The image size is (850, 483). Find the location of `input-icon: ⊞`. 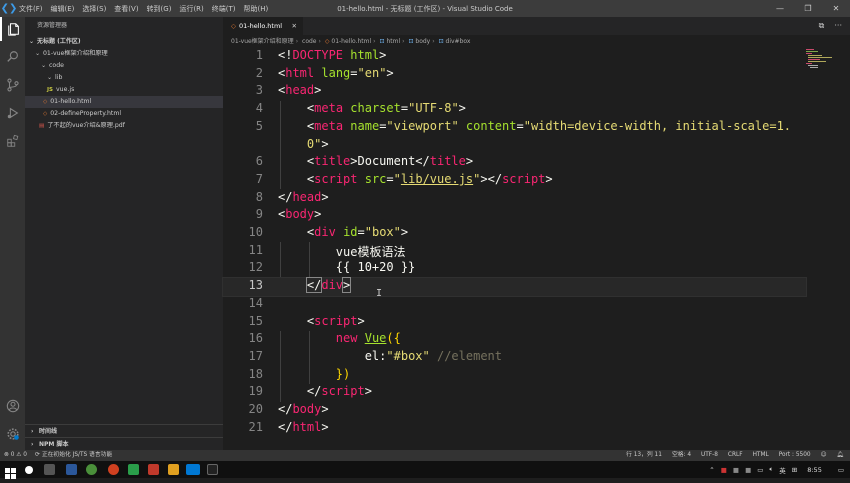

input-icon: ⊞ is located at coordinates (794, 470).